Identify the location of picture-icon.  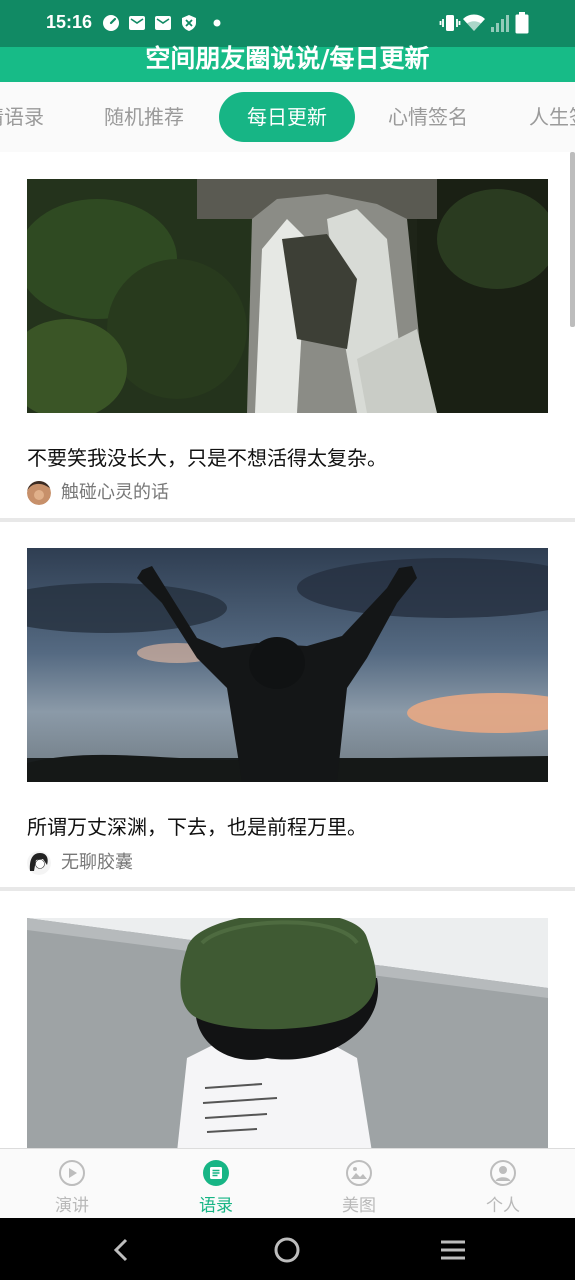
(359, 1173).